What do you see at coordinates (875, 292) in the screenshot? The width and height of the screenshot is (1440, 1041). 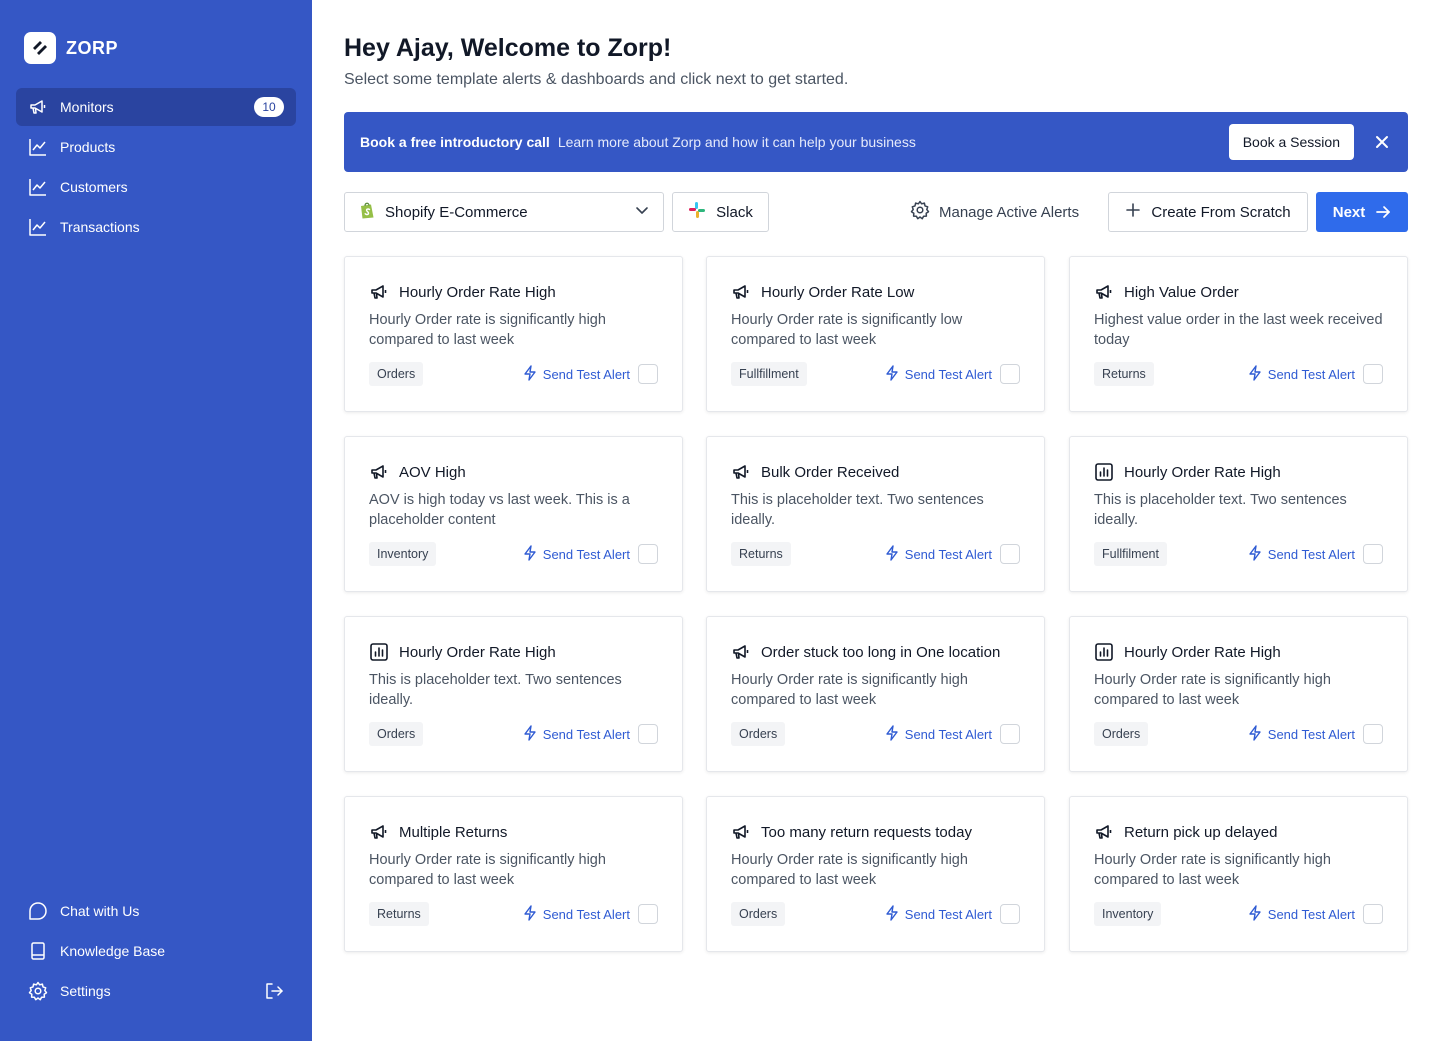 I see `card-header: Hourly Order Rate Low` at bounding box center [875, 292].